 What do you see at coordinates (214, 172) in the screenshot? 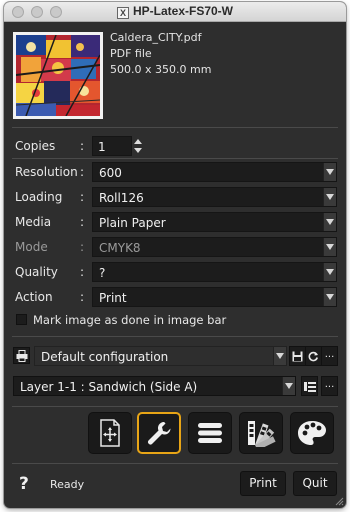
I see `resolution-select: 600` at bounding box center [214, 172].